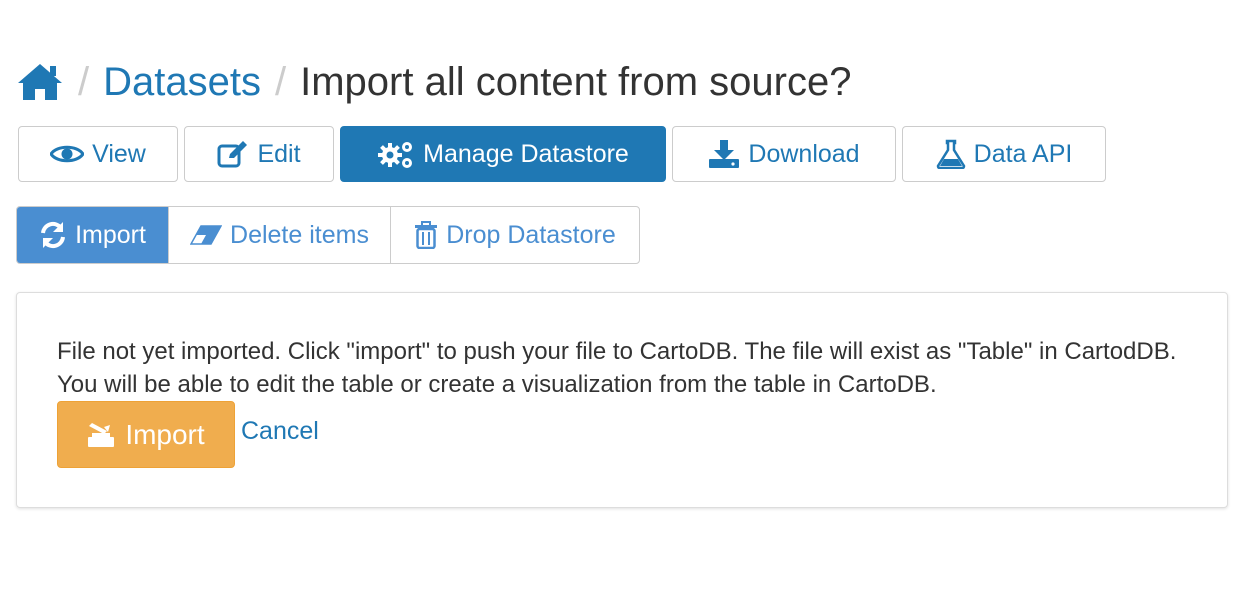 This screenshot has width=1246, height=616. What do you see at coordinates (526, 153) in the screenshot?
I see `manage-datastore-label: Manage Datastore` at bounding box center [526, 153].